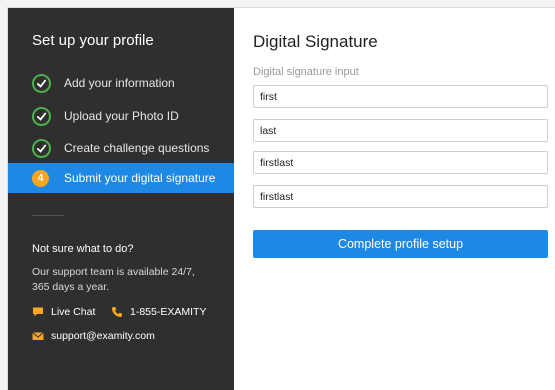 This screenshot has height=390, width=555. I want to click on mail-icon, so click(38, 336).